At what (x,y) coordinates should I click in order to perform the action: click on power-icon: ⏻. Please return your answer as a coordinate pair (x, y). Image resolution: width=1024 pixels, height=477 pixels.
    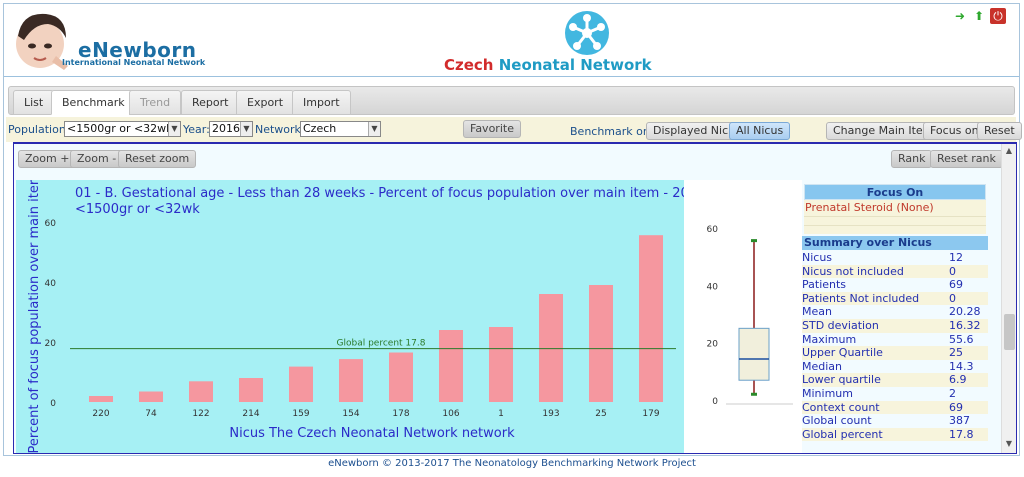
    Looking at the image, I should click on (998, 16).